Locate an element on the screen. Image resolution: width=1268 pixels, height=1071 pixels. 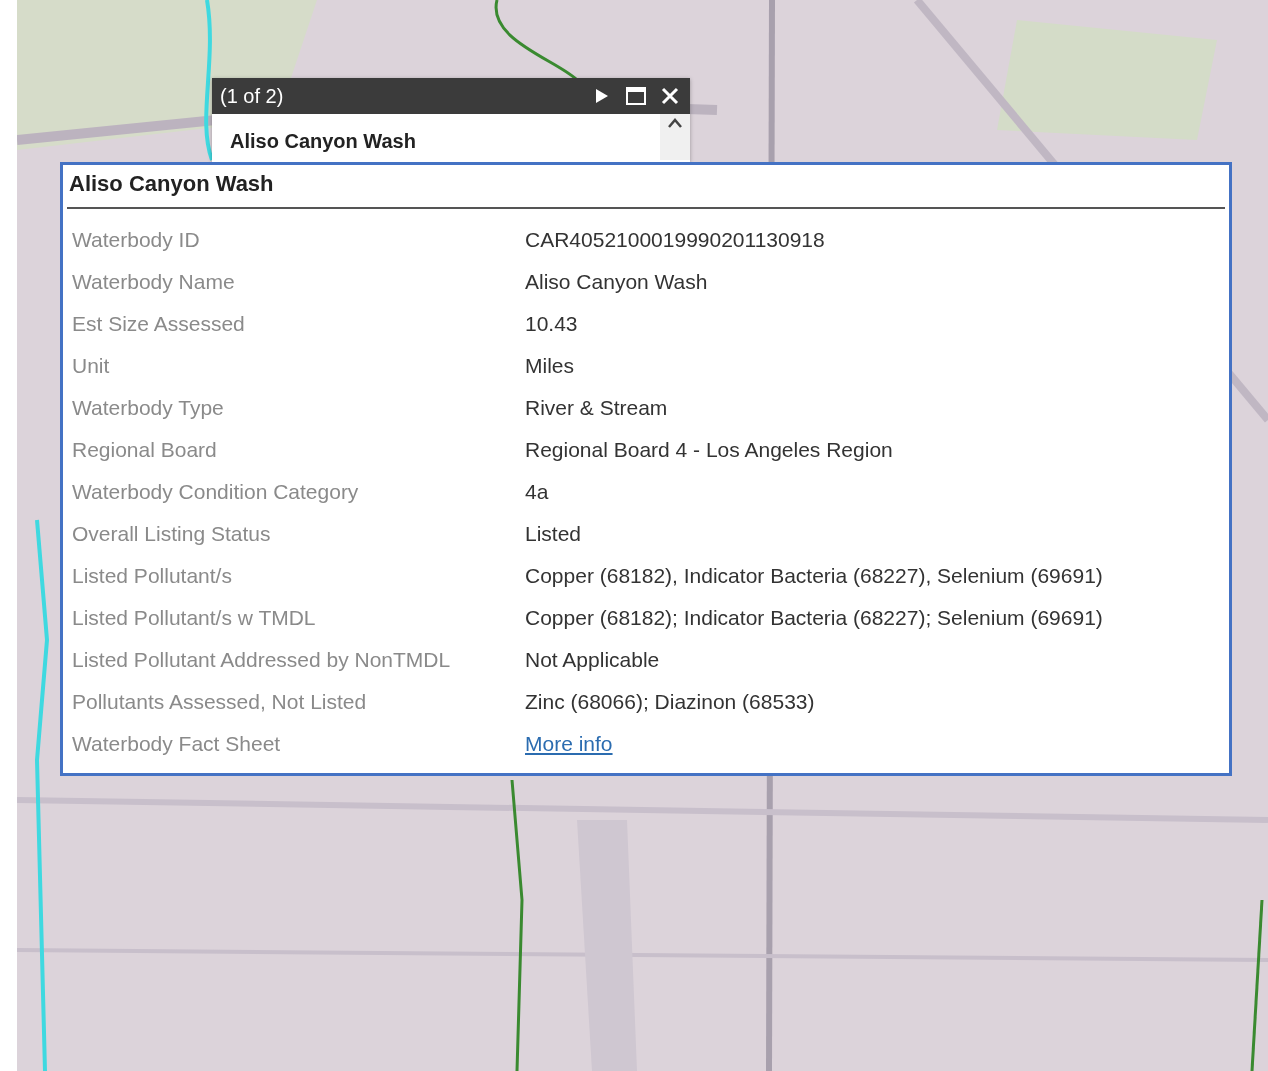
field-label: Waterbody ID is located at coordinates (136, 240).